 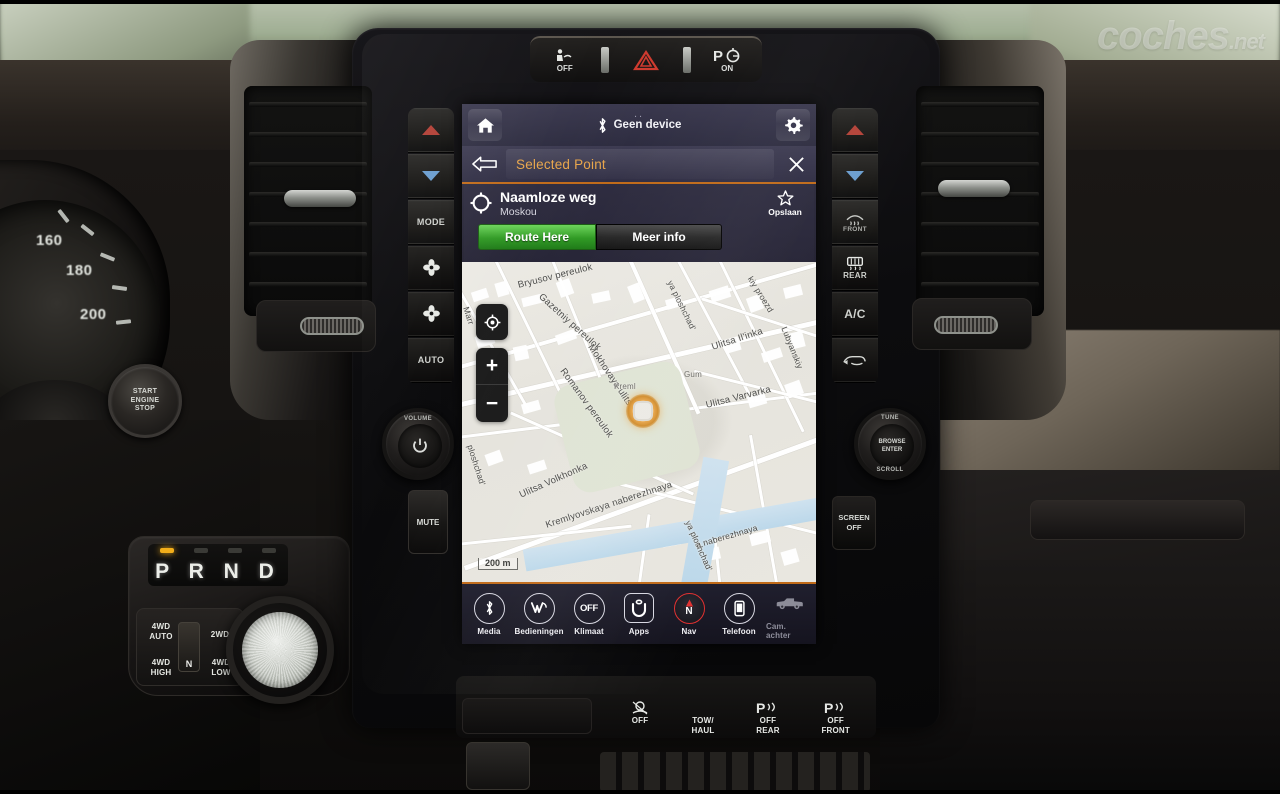 I want to click on watermark-suffix: .net, so click(x=1246, y=41).